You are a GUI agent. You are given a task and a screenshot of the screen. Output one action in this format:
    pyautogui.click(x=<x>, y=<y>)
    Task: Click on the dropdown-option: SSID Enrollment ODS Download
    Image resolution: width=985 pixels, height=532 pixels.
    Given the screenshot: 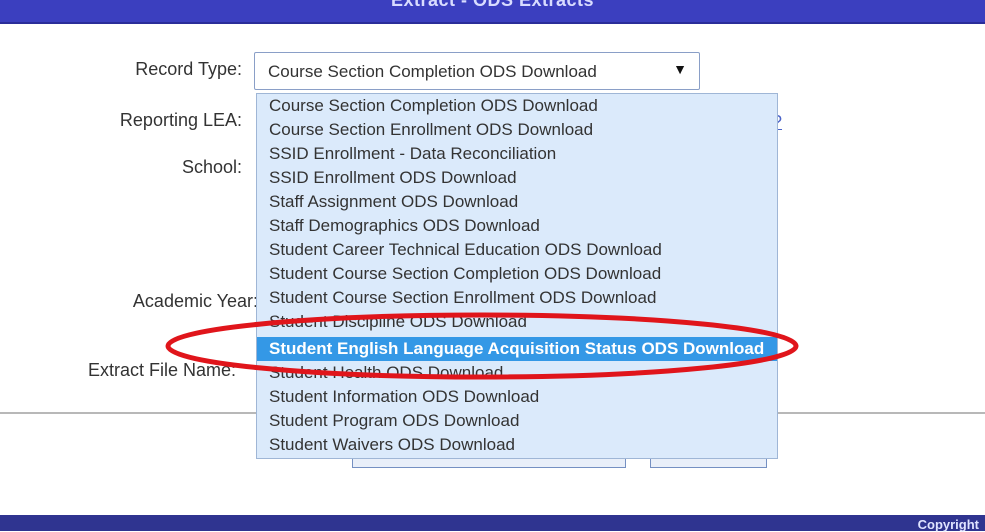 What is the action you would take?
    pyautogui.click(x=517, y=178)
    